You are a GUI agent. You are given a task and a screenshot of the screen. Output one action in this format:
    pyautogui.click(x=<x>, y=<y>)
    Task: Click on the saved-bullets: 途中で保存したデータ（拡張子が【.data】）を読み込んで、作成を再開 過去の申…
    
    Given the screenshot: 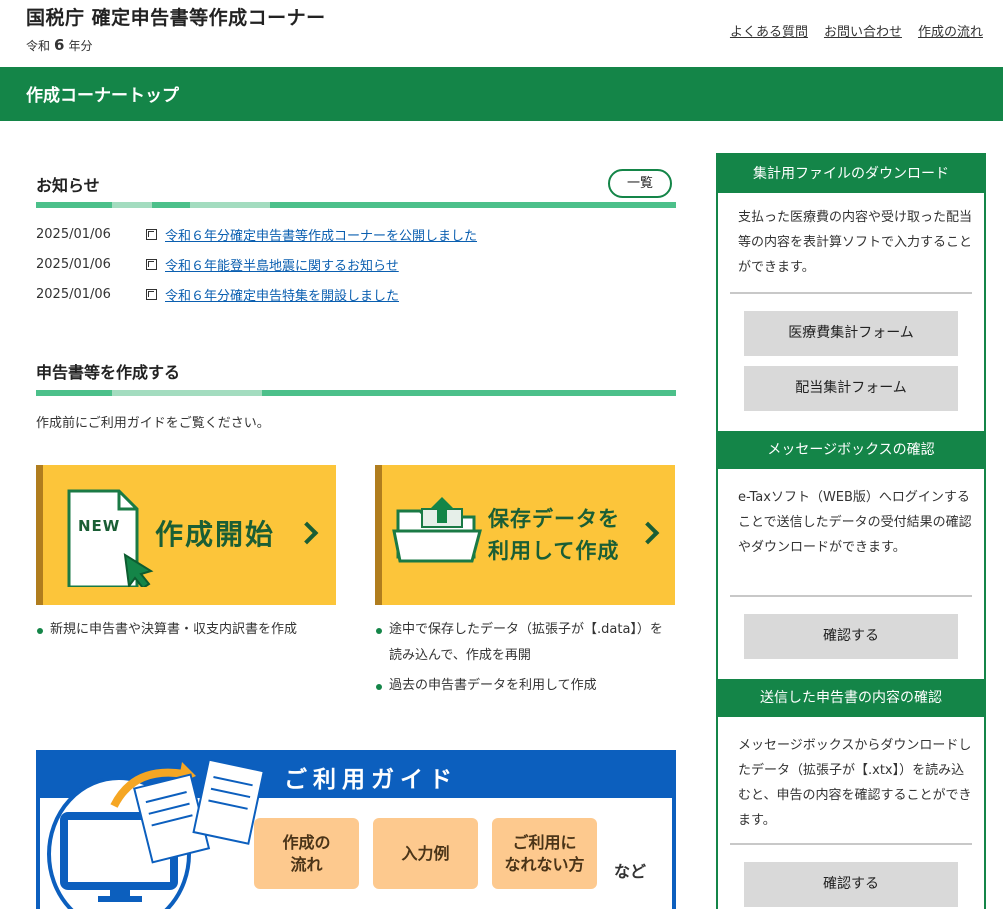 What is the action you would take?
    pyautogui.click(x=525, y=658)
    